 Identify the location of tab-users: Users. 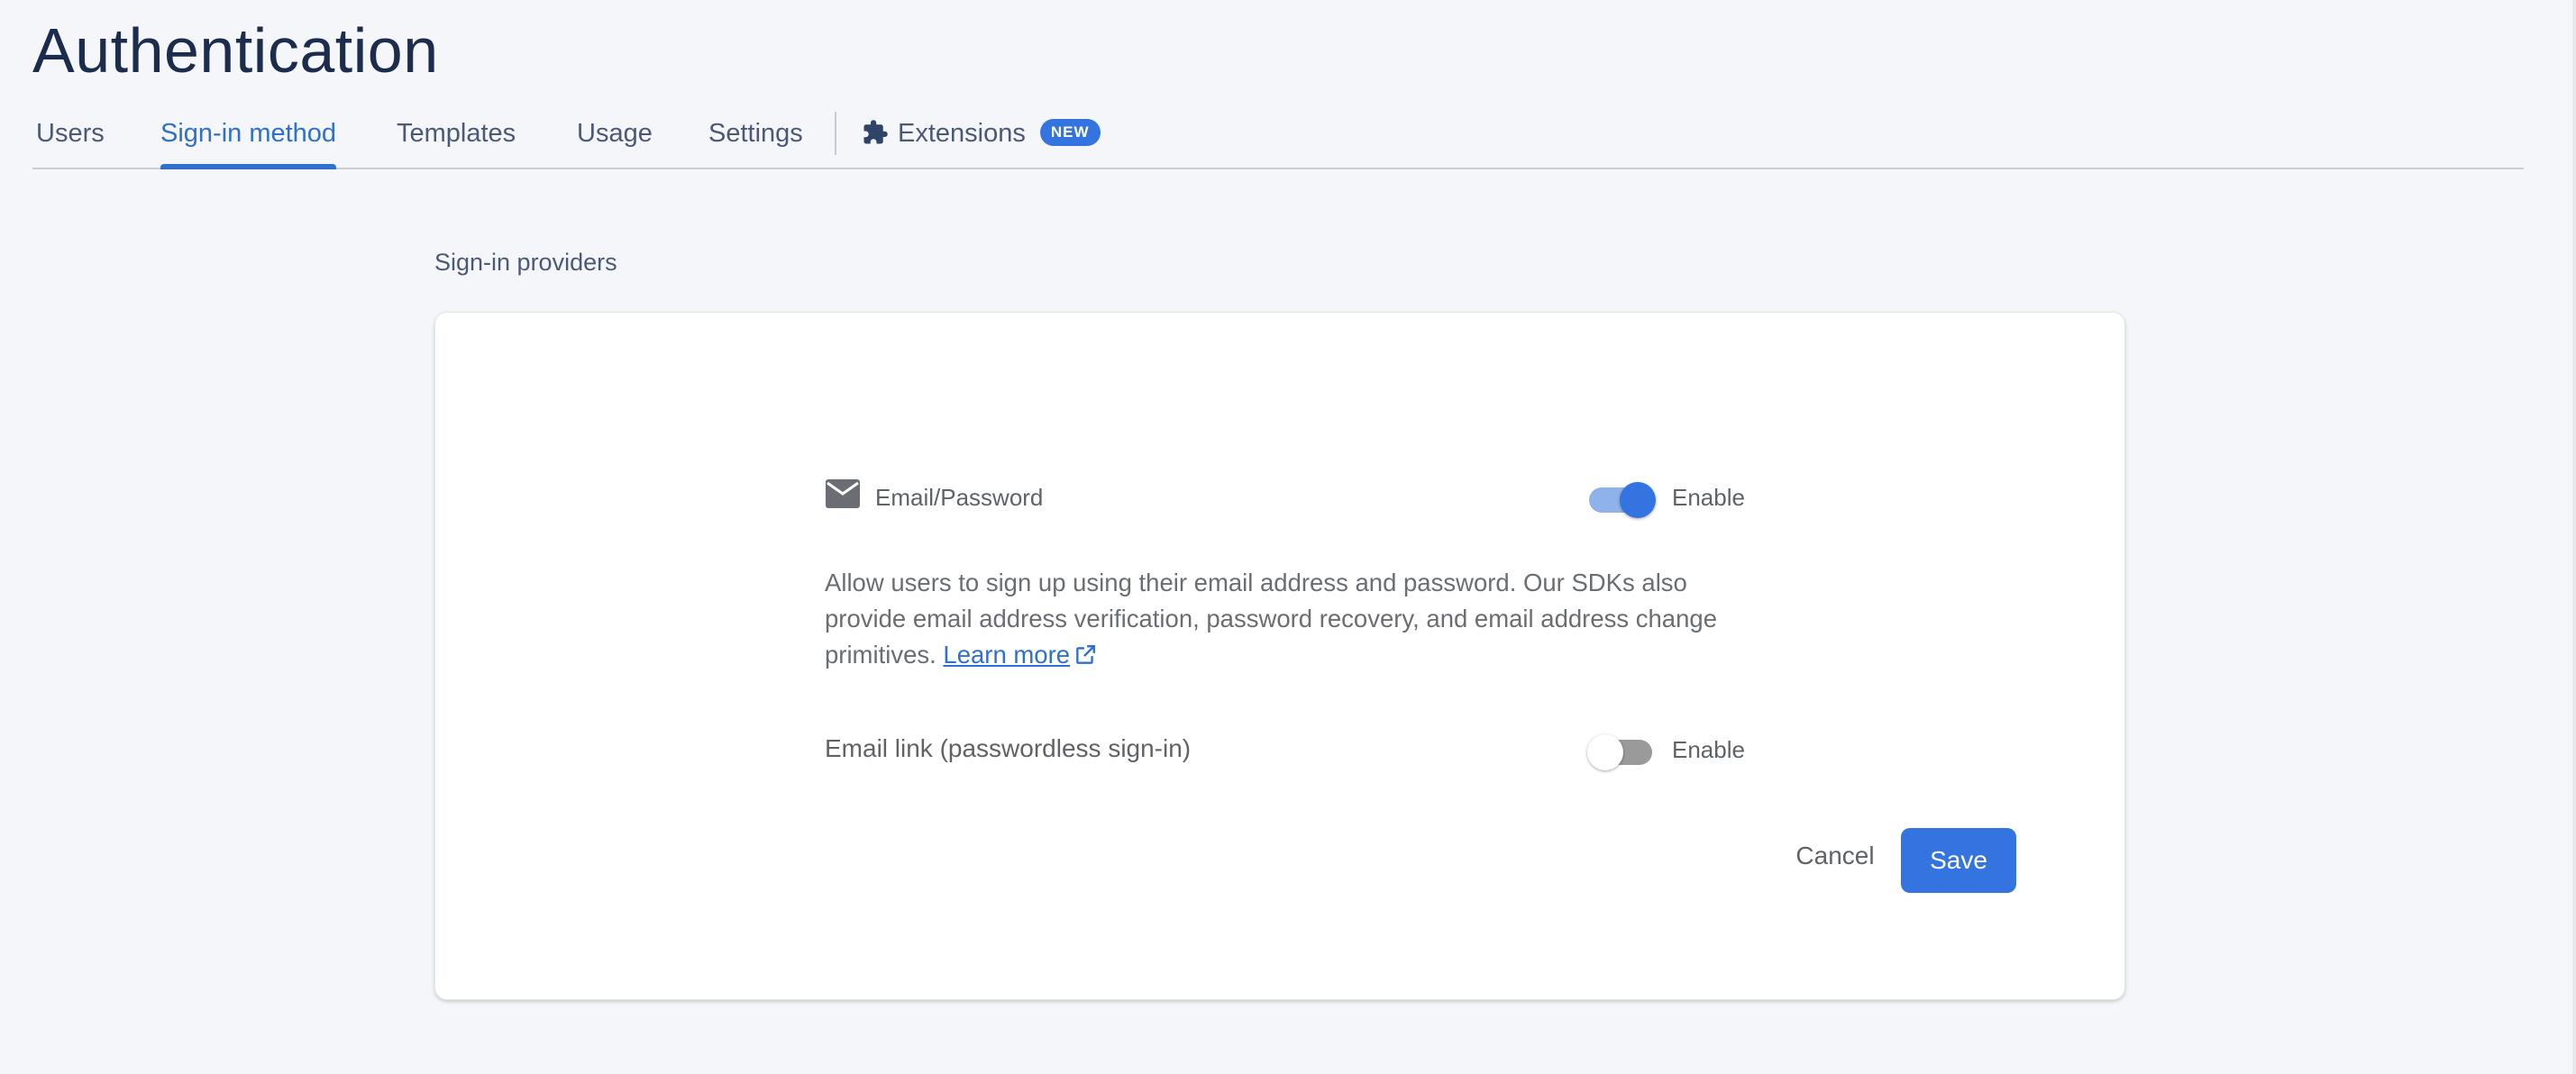
(70, 143).